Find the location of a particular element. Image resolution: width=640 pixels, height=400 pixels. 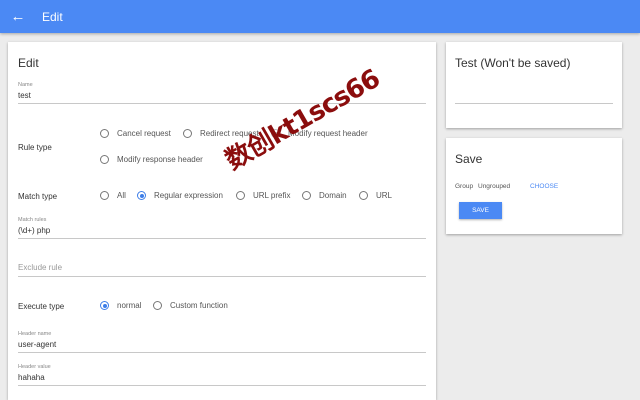

rule-type-cancel-request: Cancel request is located at coordinates (135, 133).